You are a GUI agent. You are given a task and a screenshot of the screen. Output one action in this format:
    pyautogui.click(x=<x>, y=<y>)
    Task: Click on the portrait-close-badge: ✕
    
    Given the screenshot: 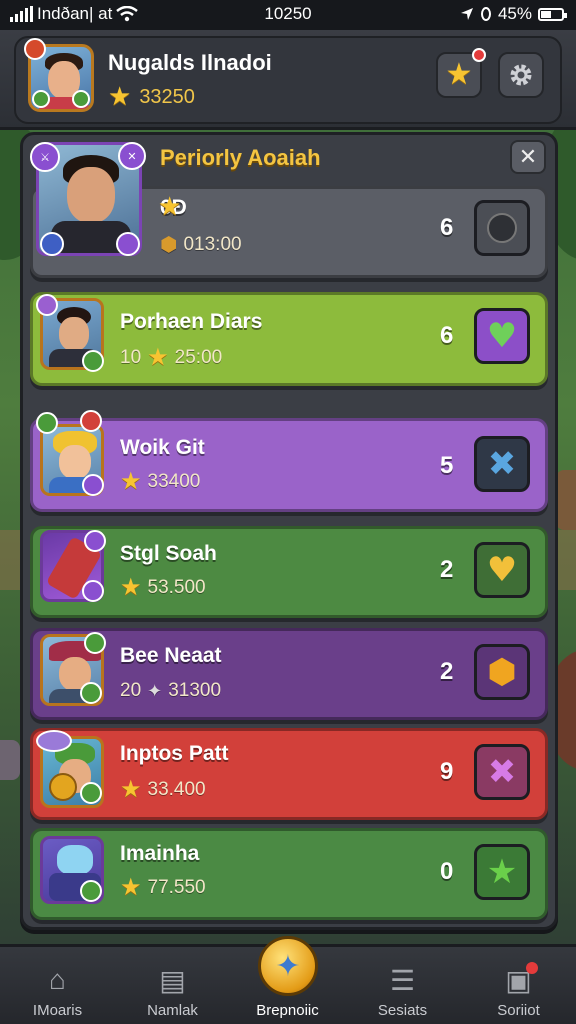 What is the action you would take?
    pyautogui.click(x=132, y=156)
    